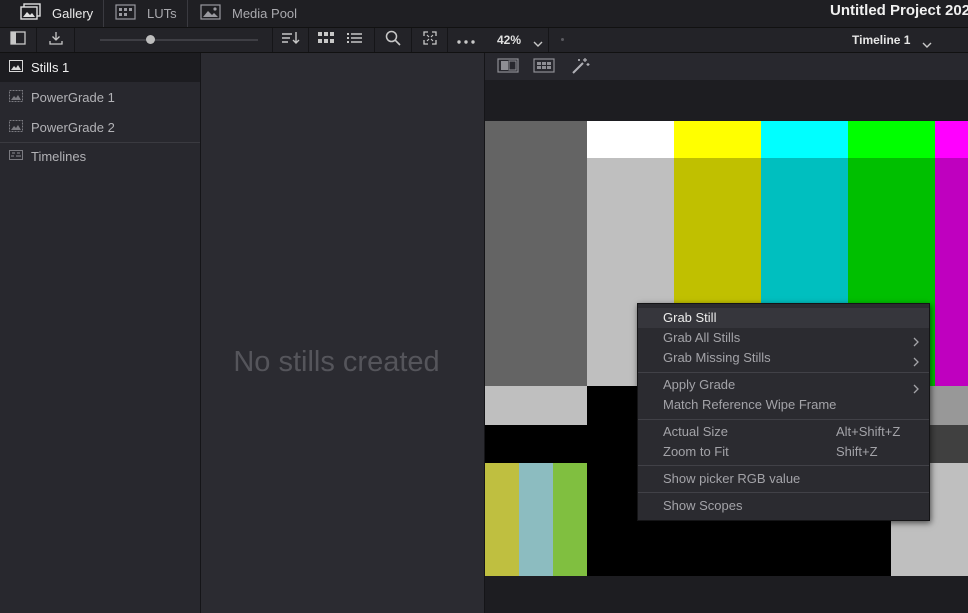 The width and height of the screenshot is (968, 613). I want to click on split-screen-icon, so click(544, 68).